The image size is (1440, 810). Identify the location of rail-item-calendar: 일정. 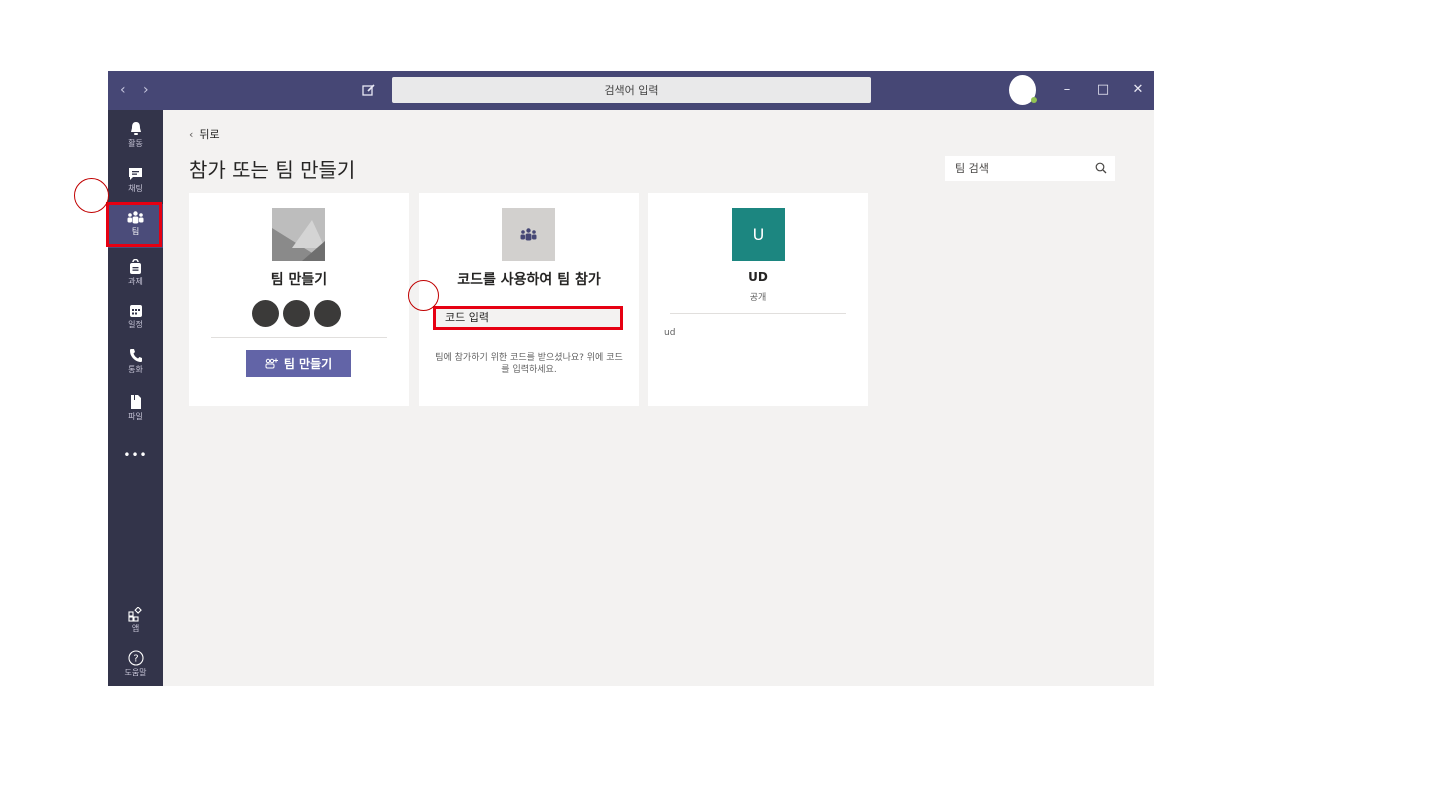
(135, 319).